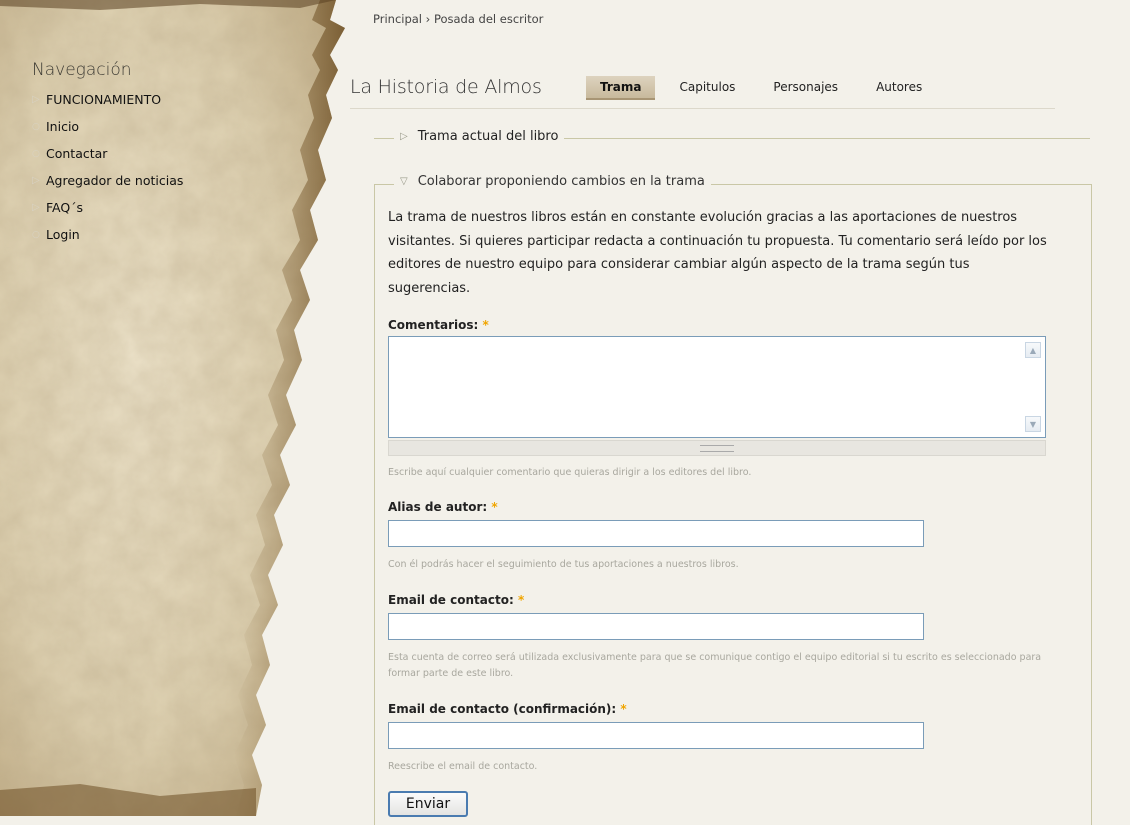 This screenshot has height=825, width=1130. I want to click on submit-button: Enviar, so click(428, 804).